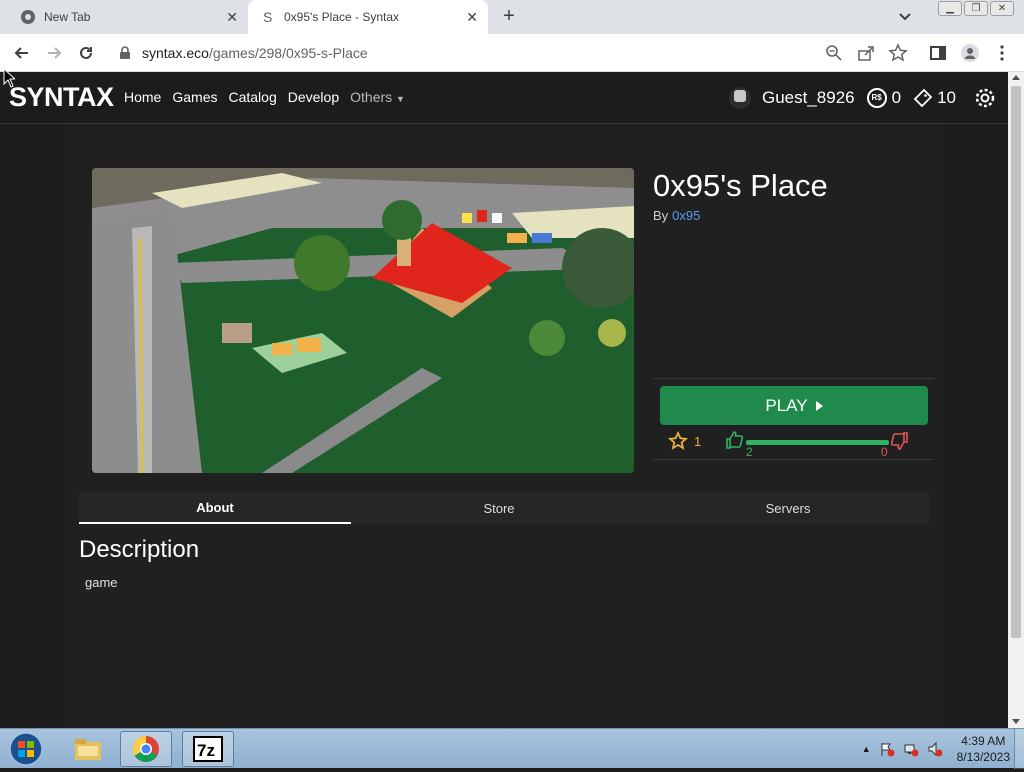 The image size is (1024, 772). I want to click on game-creator: By 0x95, so click(676, 215).